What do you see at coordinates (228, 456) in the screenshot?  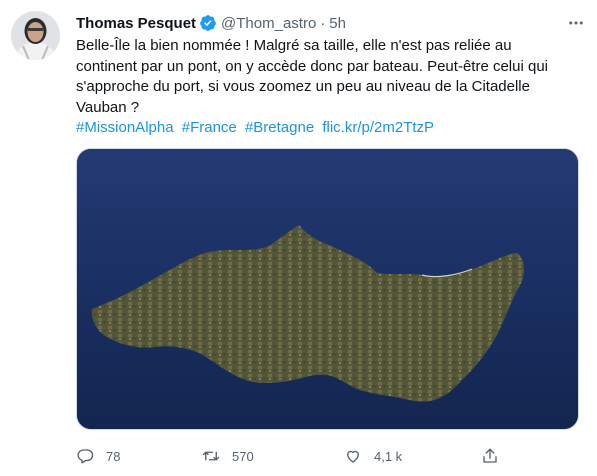 I see `retweet-button: 570` at bounding box center [228, 456].